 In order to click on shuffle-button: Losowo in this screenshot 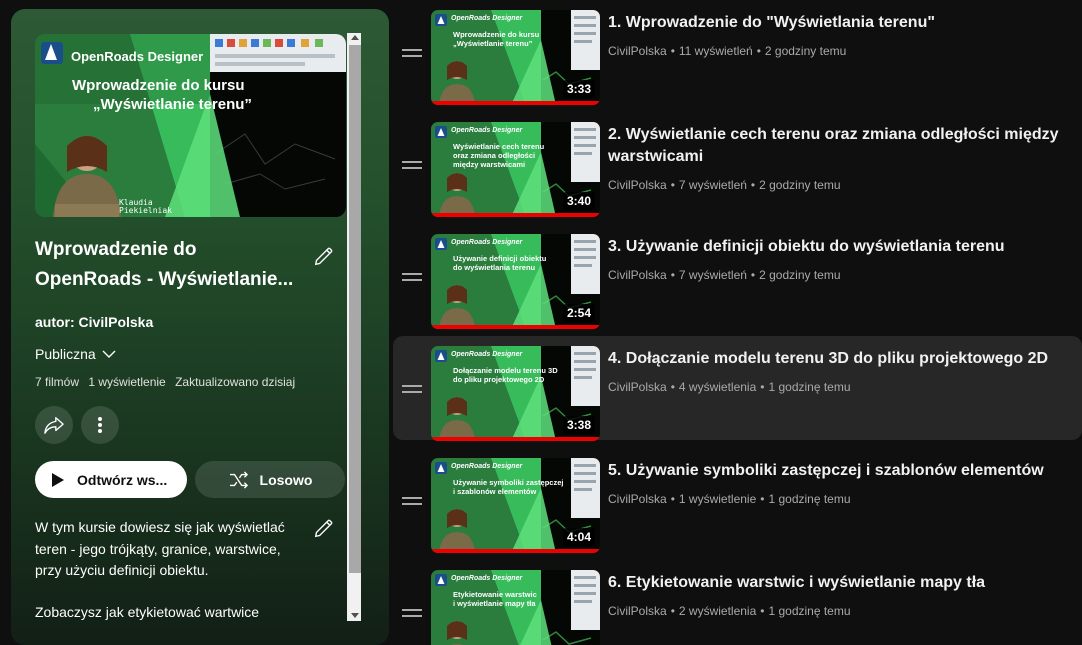, I will do `click(270, 479)`.